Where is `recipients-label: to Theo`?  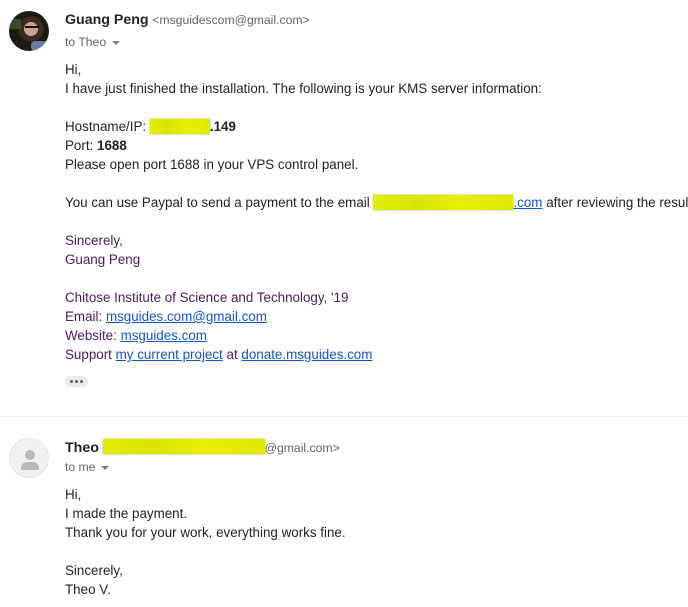 recipients-label: to Theo is located at coordinates (86, 42).